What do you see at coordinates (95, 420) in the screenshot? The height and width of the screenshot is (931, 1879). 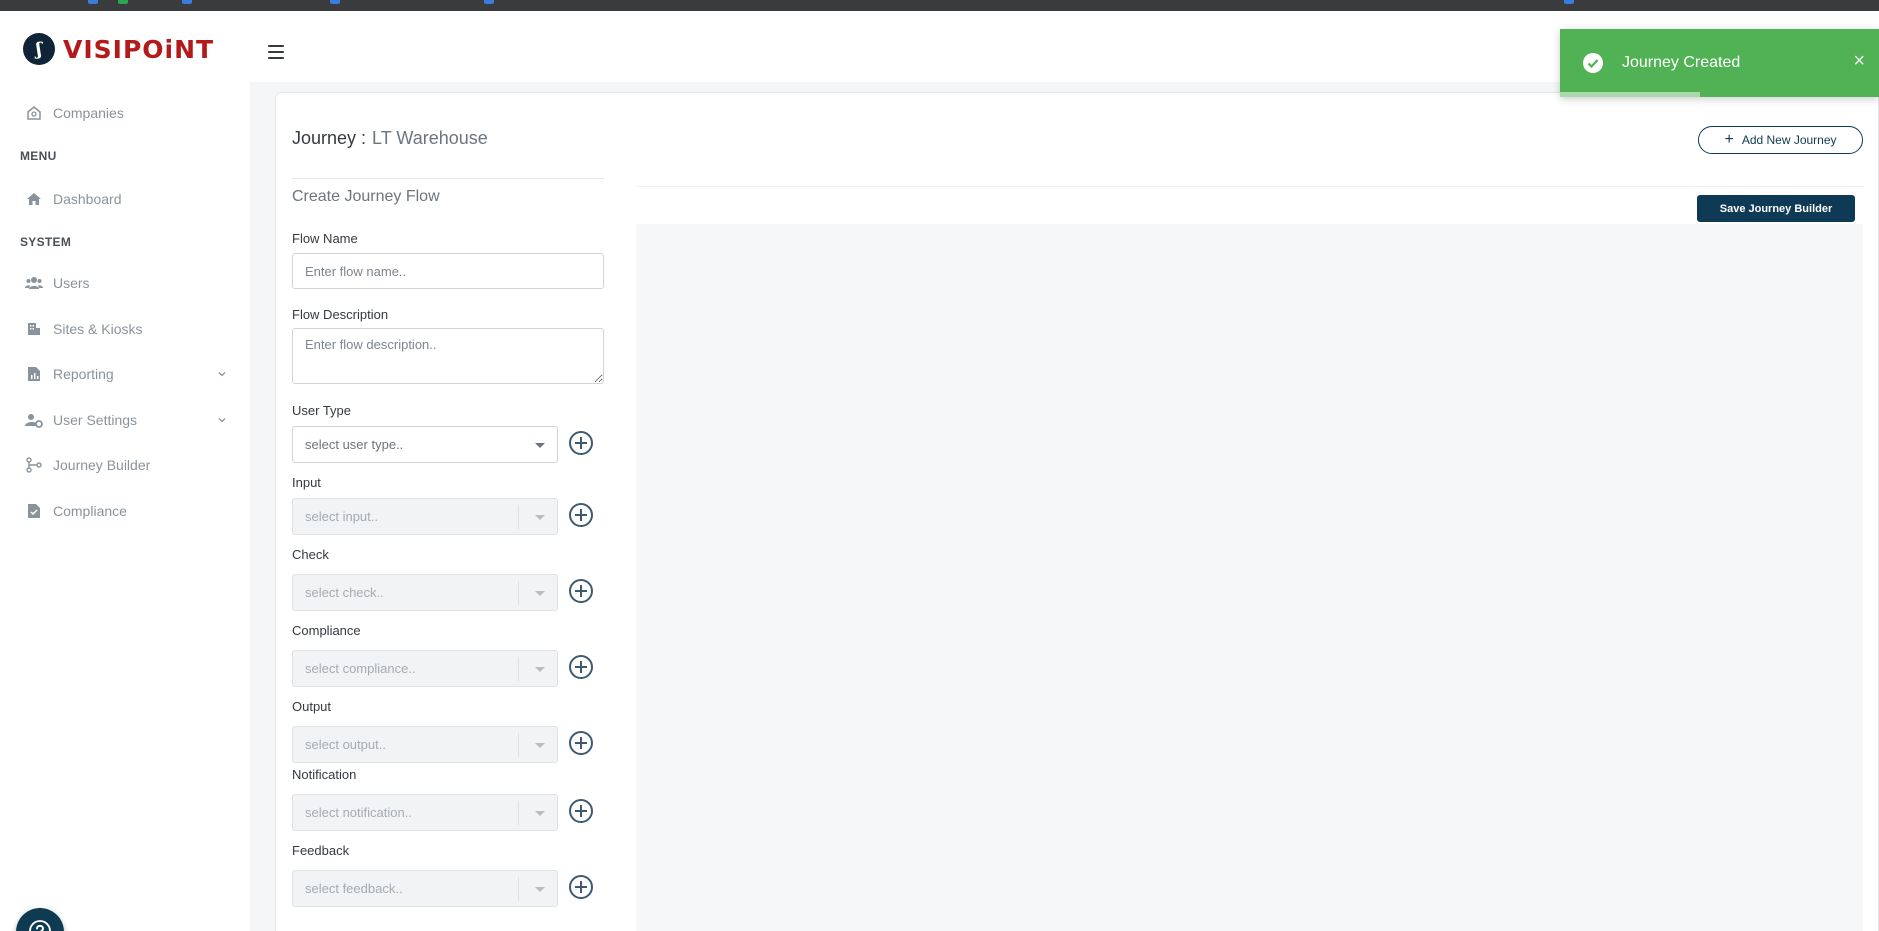 I see `sidebar-item-label: User Settings` at bounding box center [95, 420].